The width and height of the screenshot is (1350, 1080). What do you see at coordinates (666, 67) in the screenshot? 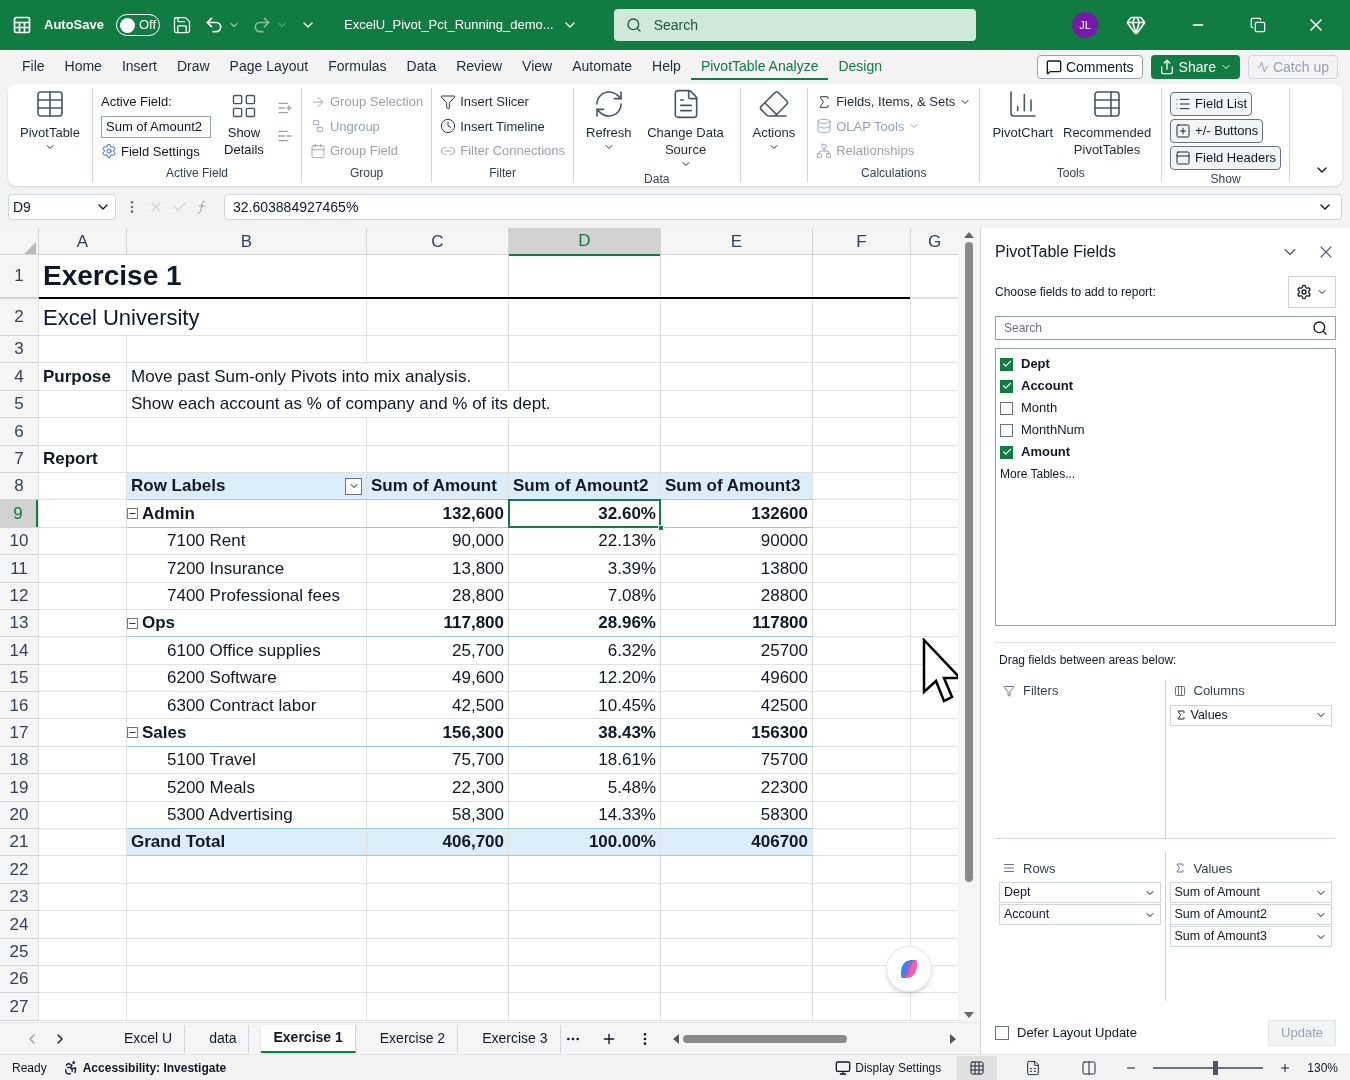
I see `menu-tab: Help` at bounding box center [666, 67].